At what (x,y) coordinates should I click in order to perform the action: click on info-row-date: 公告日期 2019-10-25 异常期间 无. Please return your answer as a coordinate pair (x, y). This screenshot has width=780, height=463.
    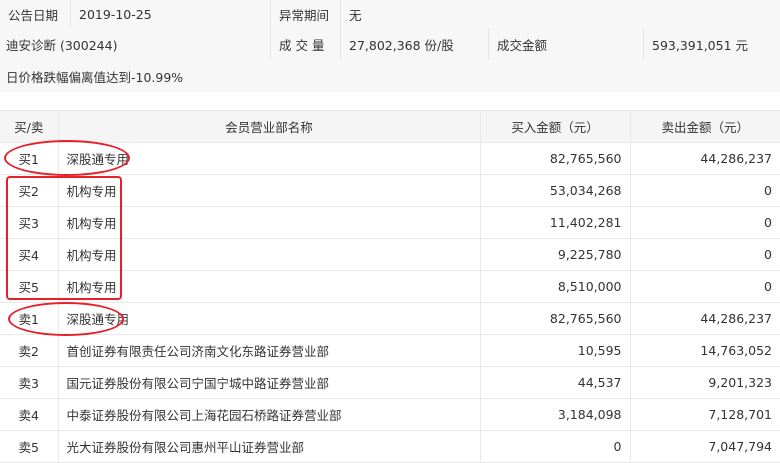
    Looking at the image, I should click on (390, 14).